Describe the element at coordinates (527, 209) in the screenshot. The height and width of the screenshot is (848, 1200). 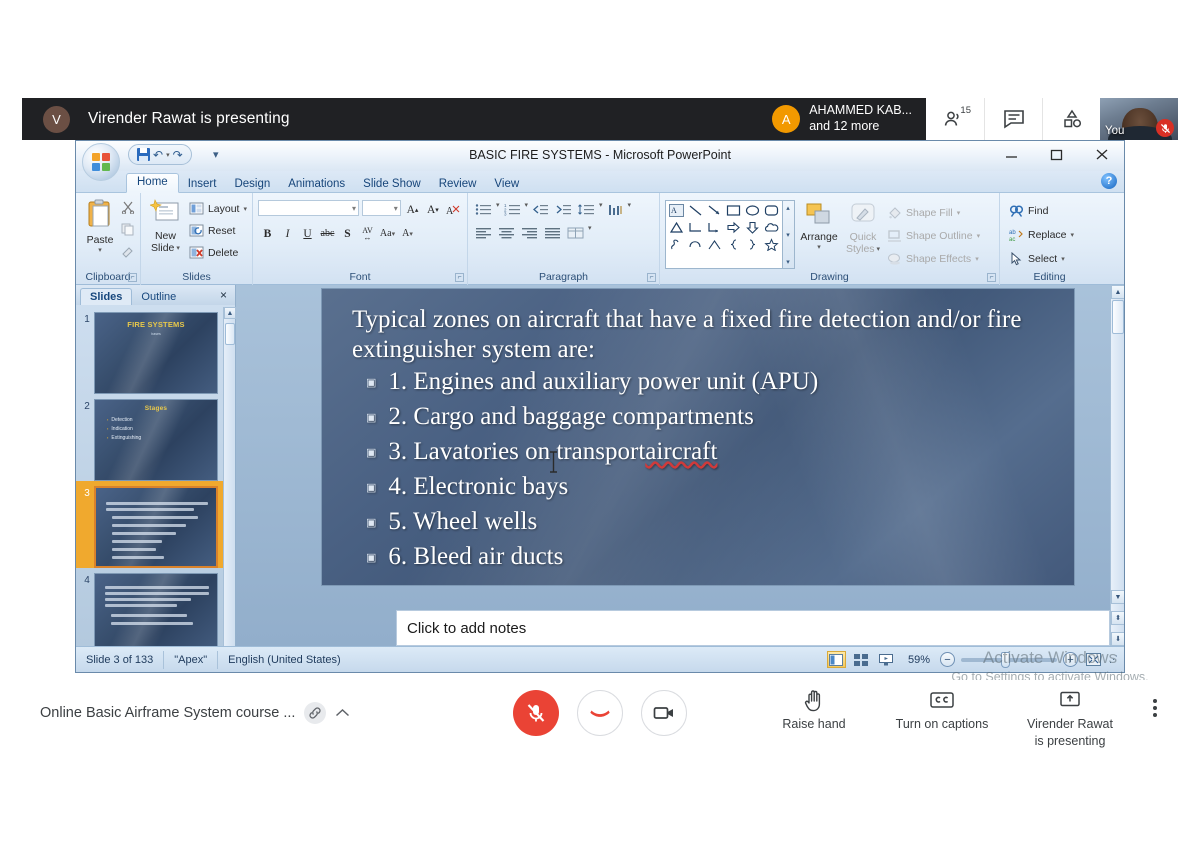
I see `numbered-caret-icon: ▾` at that location.